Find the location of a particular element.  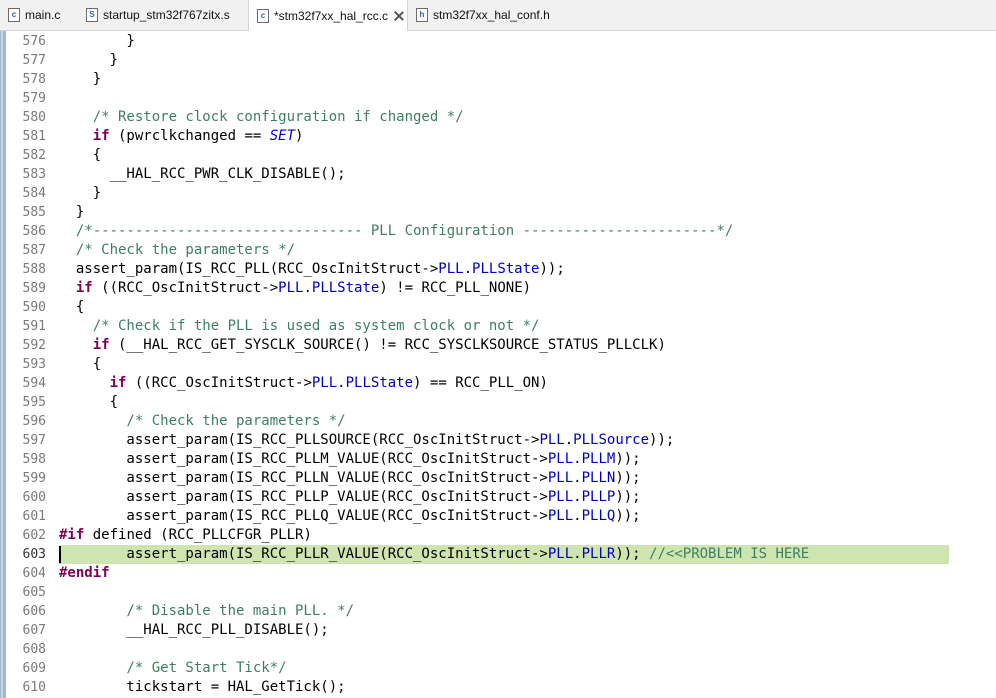

code-token: defined (RCC_PLLCFGR_PLLR) is located at coordinates (198, 535).